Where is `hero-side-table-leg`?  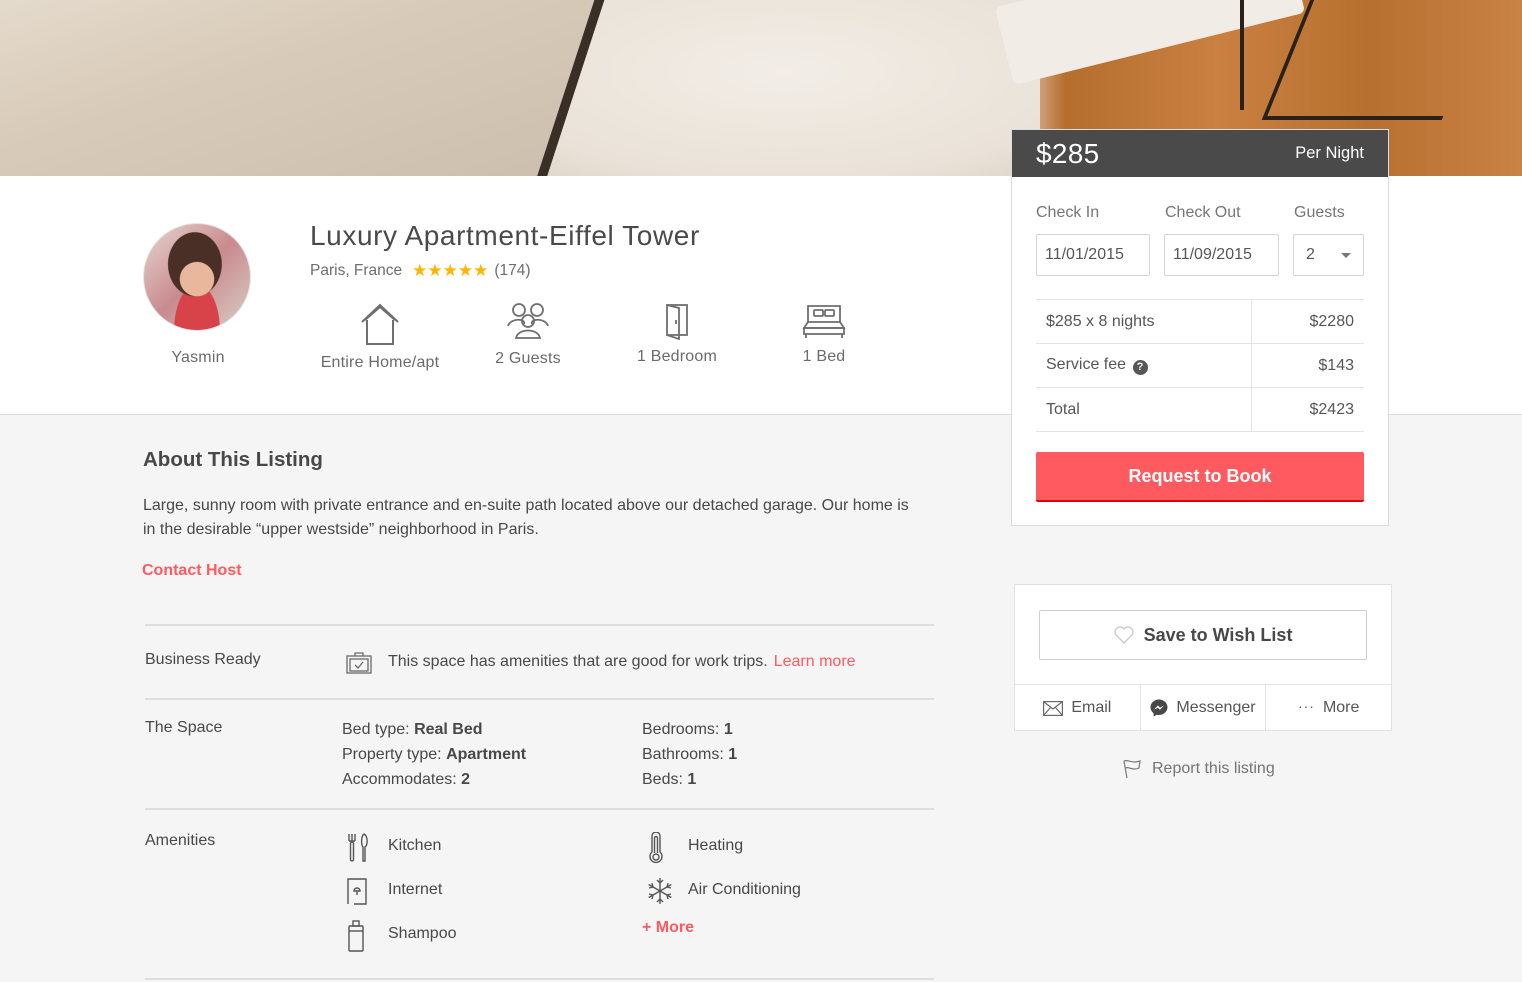 hero-side-table-leg is located at coordinates (1242, 55).